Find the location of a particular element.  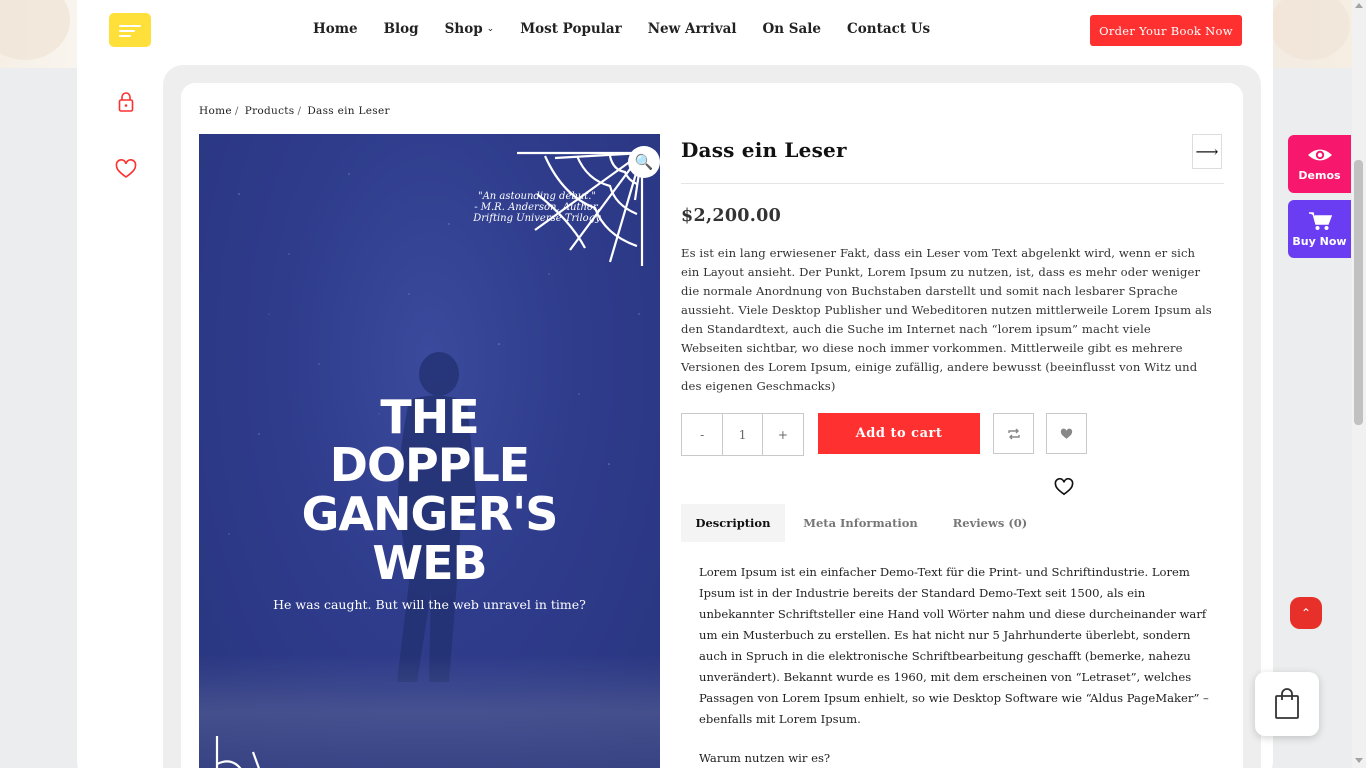

compare-icon is located at coordinates (1013, 433).